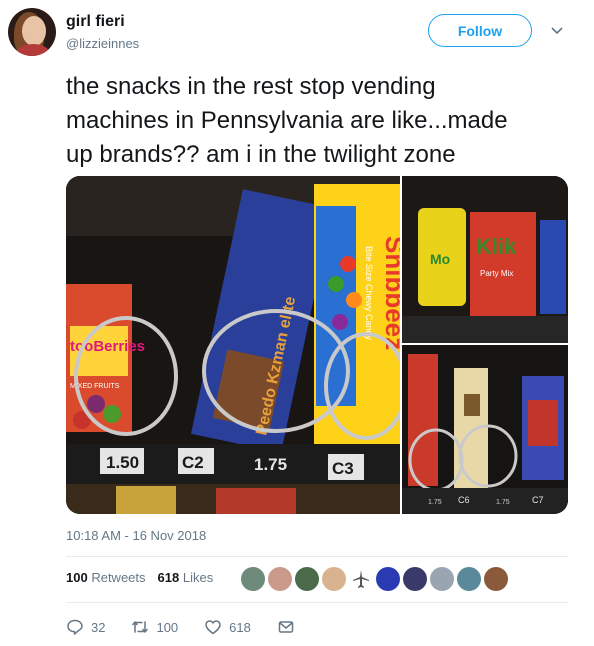 The height and width of the screenshot is (646, 594). Describe the element at coordinates (485, 429) in the screenshot. I see `photo-bottom-right: 1.75 C6 1.75 C7` at that location.